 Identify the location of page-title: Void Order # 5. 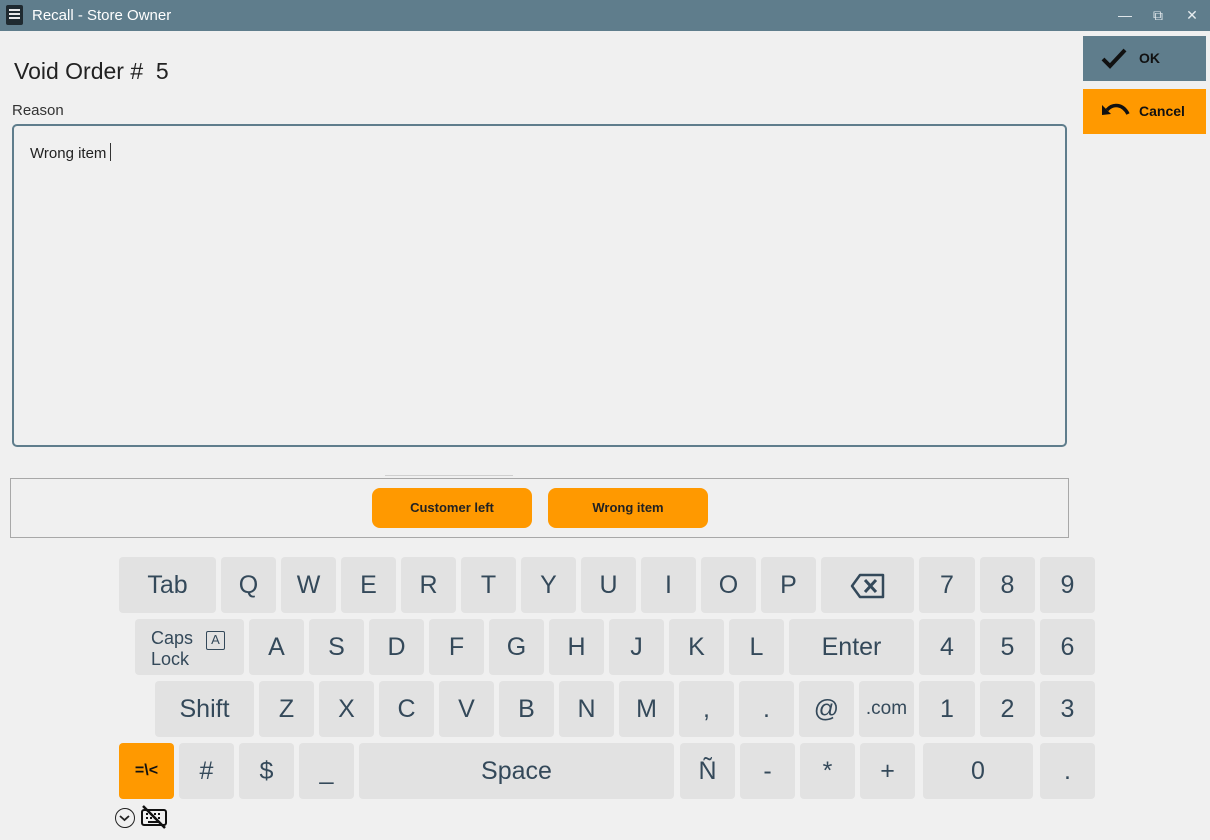
(91, 71).